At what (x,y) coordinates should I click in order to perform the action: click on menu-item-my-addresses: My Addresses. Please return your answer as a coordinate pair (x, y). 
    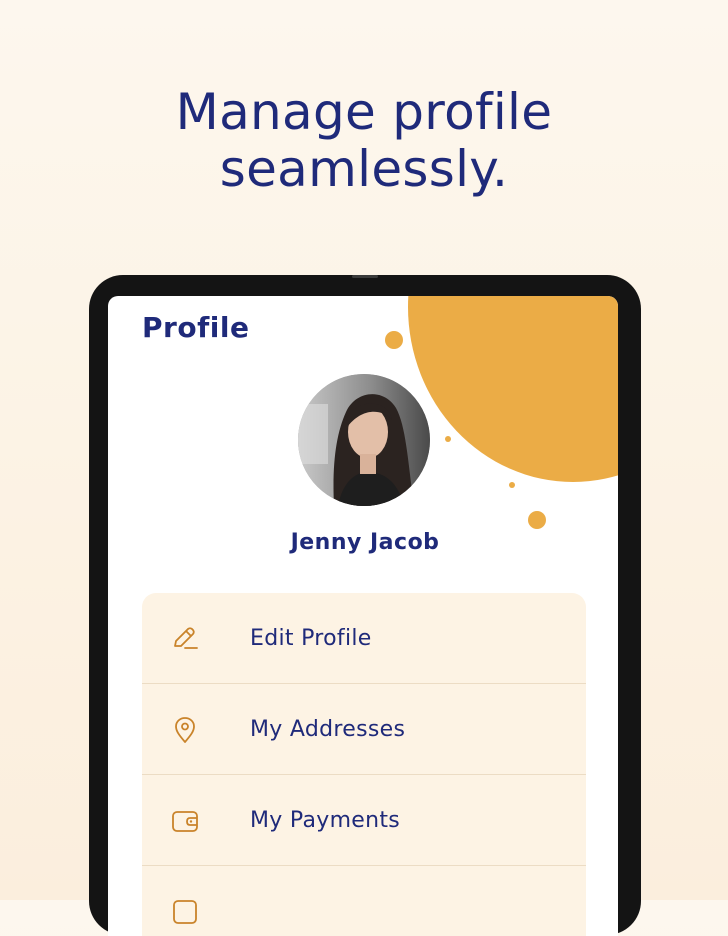
    Looking at the image, I should click on (364, 729).